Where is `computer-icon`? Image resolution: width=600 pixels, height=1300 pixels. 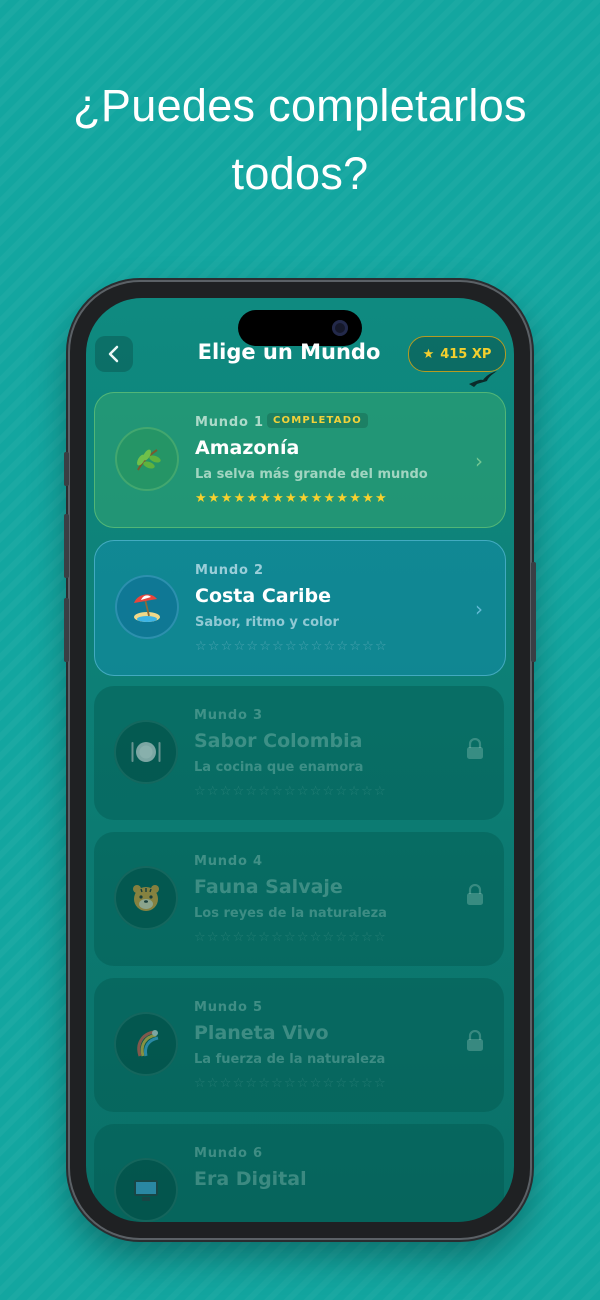 computer-icon is located at coordinates (146, 1190).